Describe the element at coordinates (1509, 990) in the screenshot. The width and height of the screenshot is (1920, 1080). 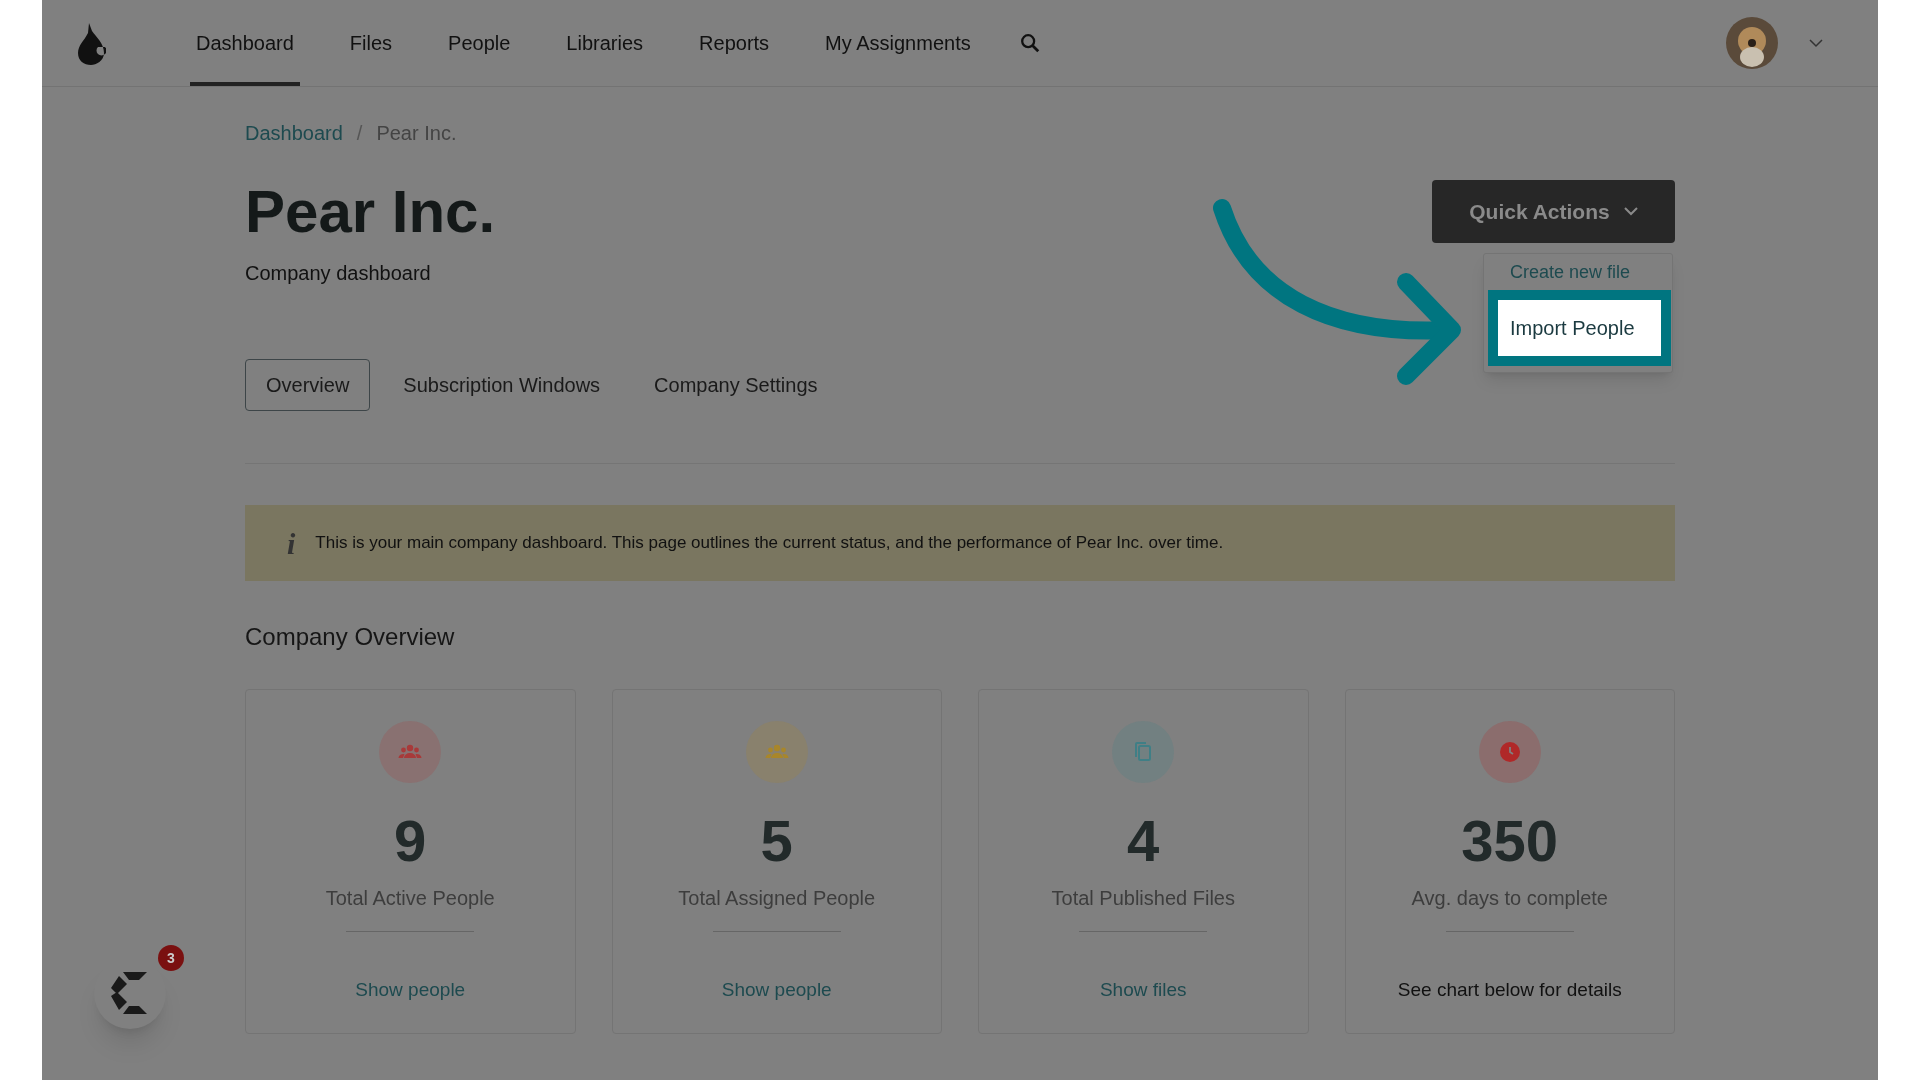
I see `card-note: See chart below for details` at that location.